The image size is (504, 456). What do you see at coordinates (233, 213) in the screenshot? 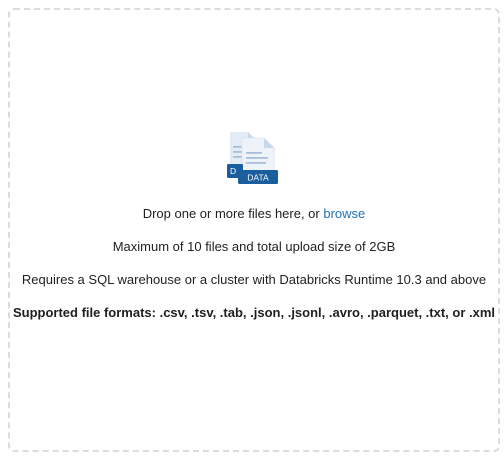
I see `drop-text: Drop one or more files here, or` at bounding box center [233, 213].